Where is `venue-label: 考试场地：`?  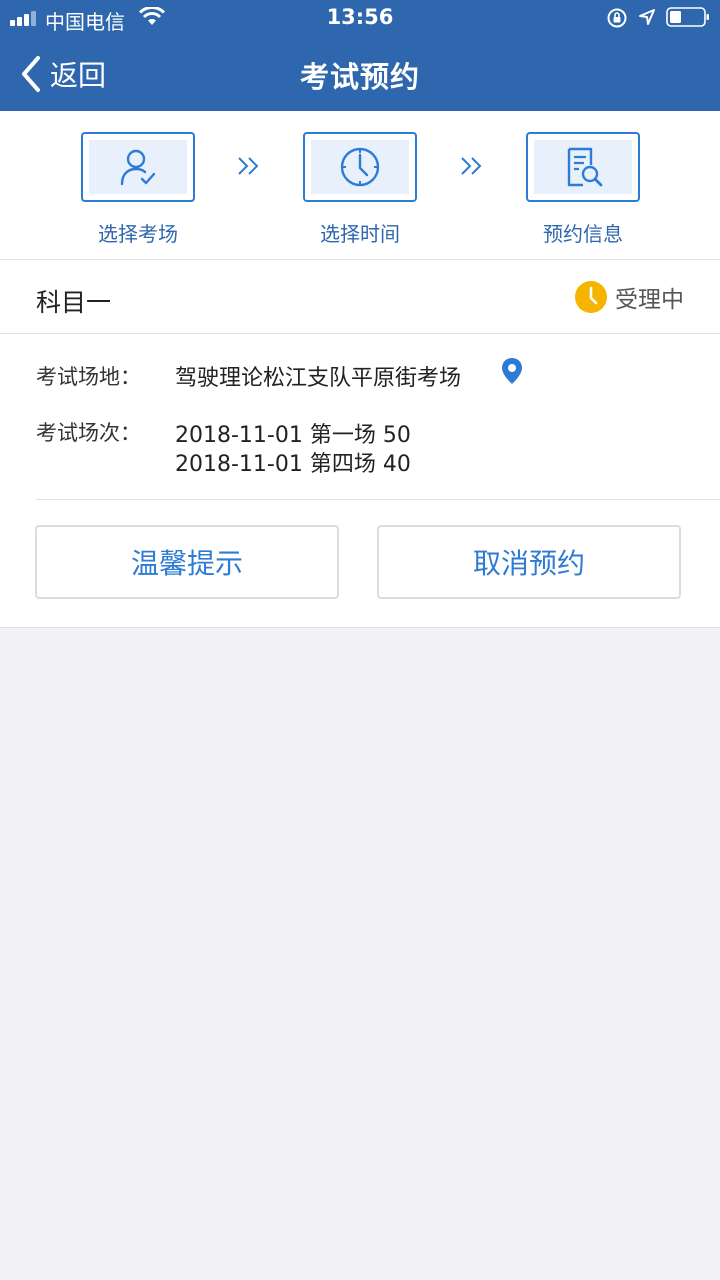 venue-label: 考试场地： is located at coordinates (88, 377).